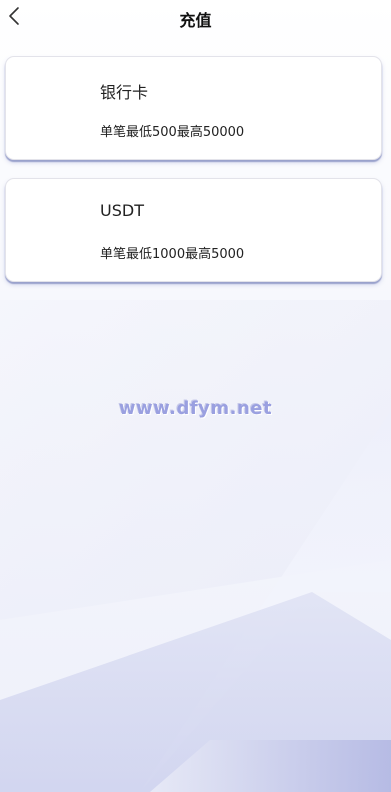  Describe the element at coordinates (172, 254) in the screenshot. I see `payment-method-limit: 单笔最低1000最高5000` at that location.